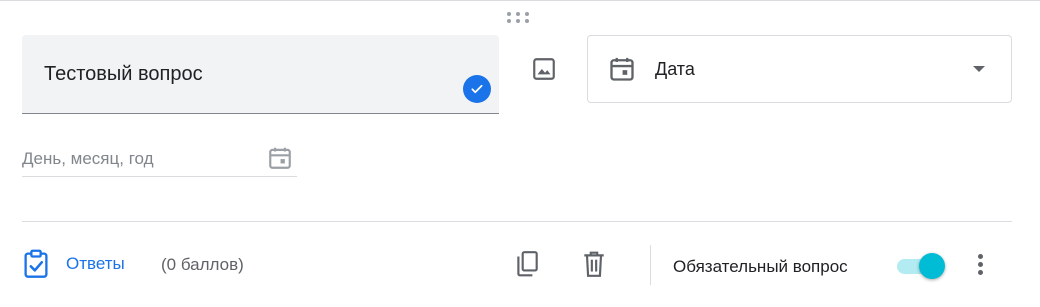 The width and height of the screenshot is (1040, 307). Describe the element at coordinates (760, 266) in the screenshot. I see `required-label: Обязательный вопрос` at that location.